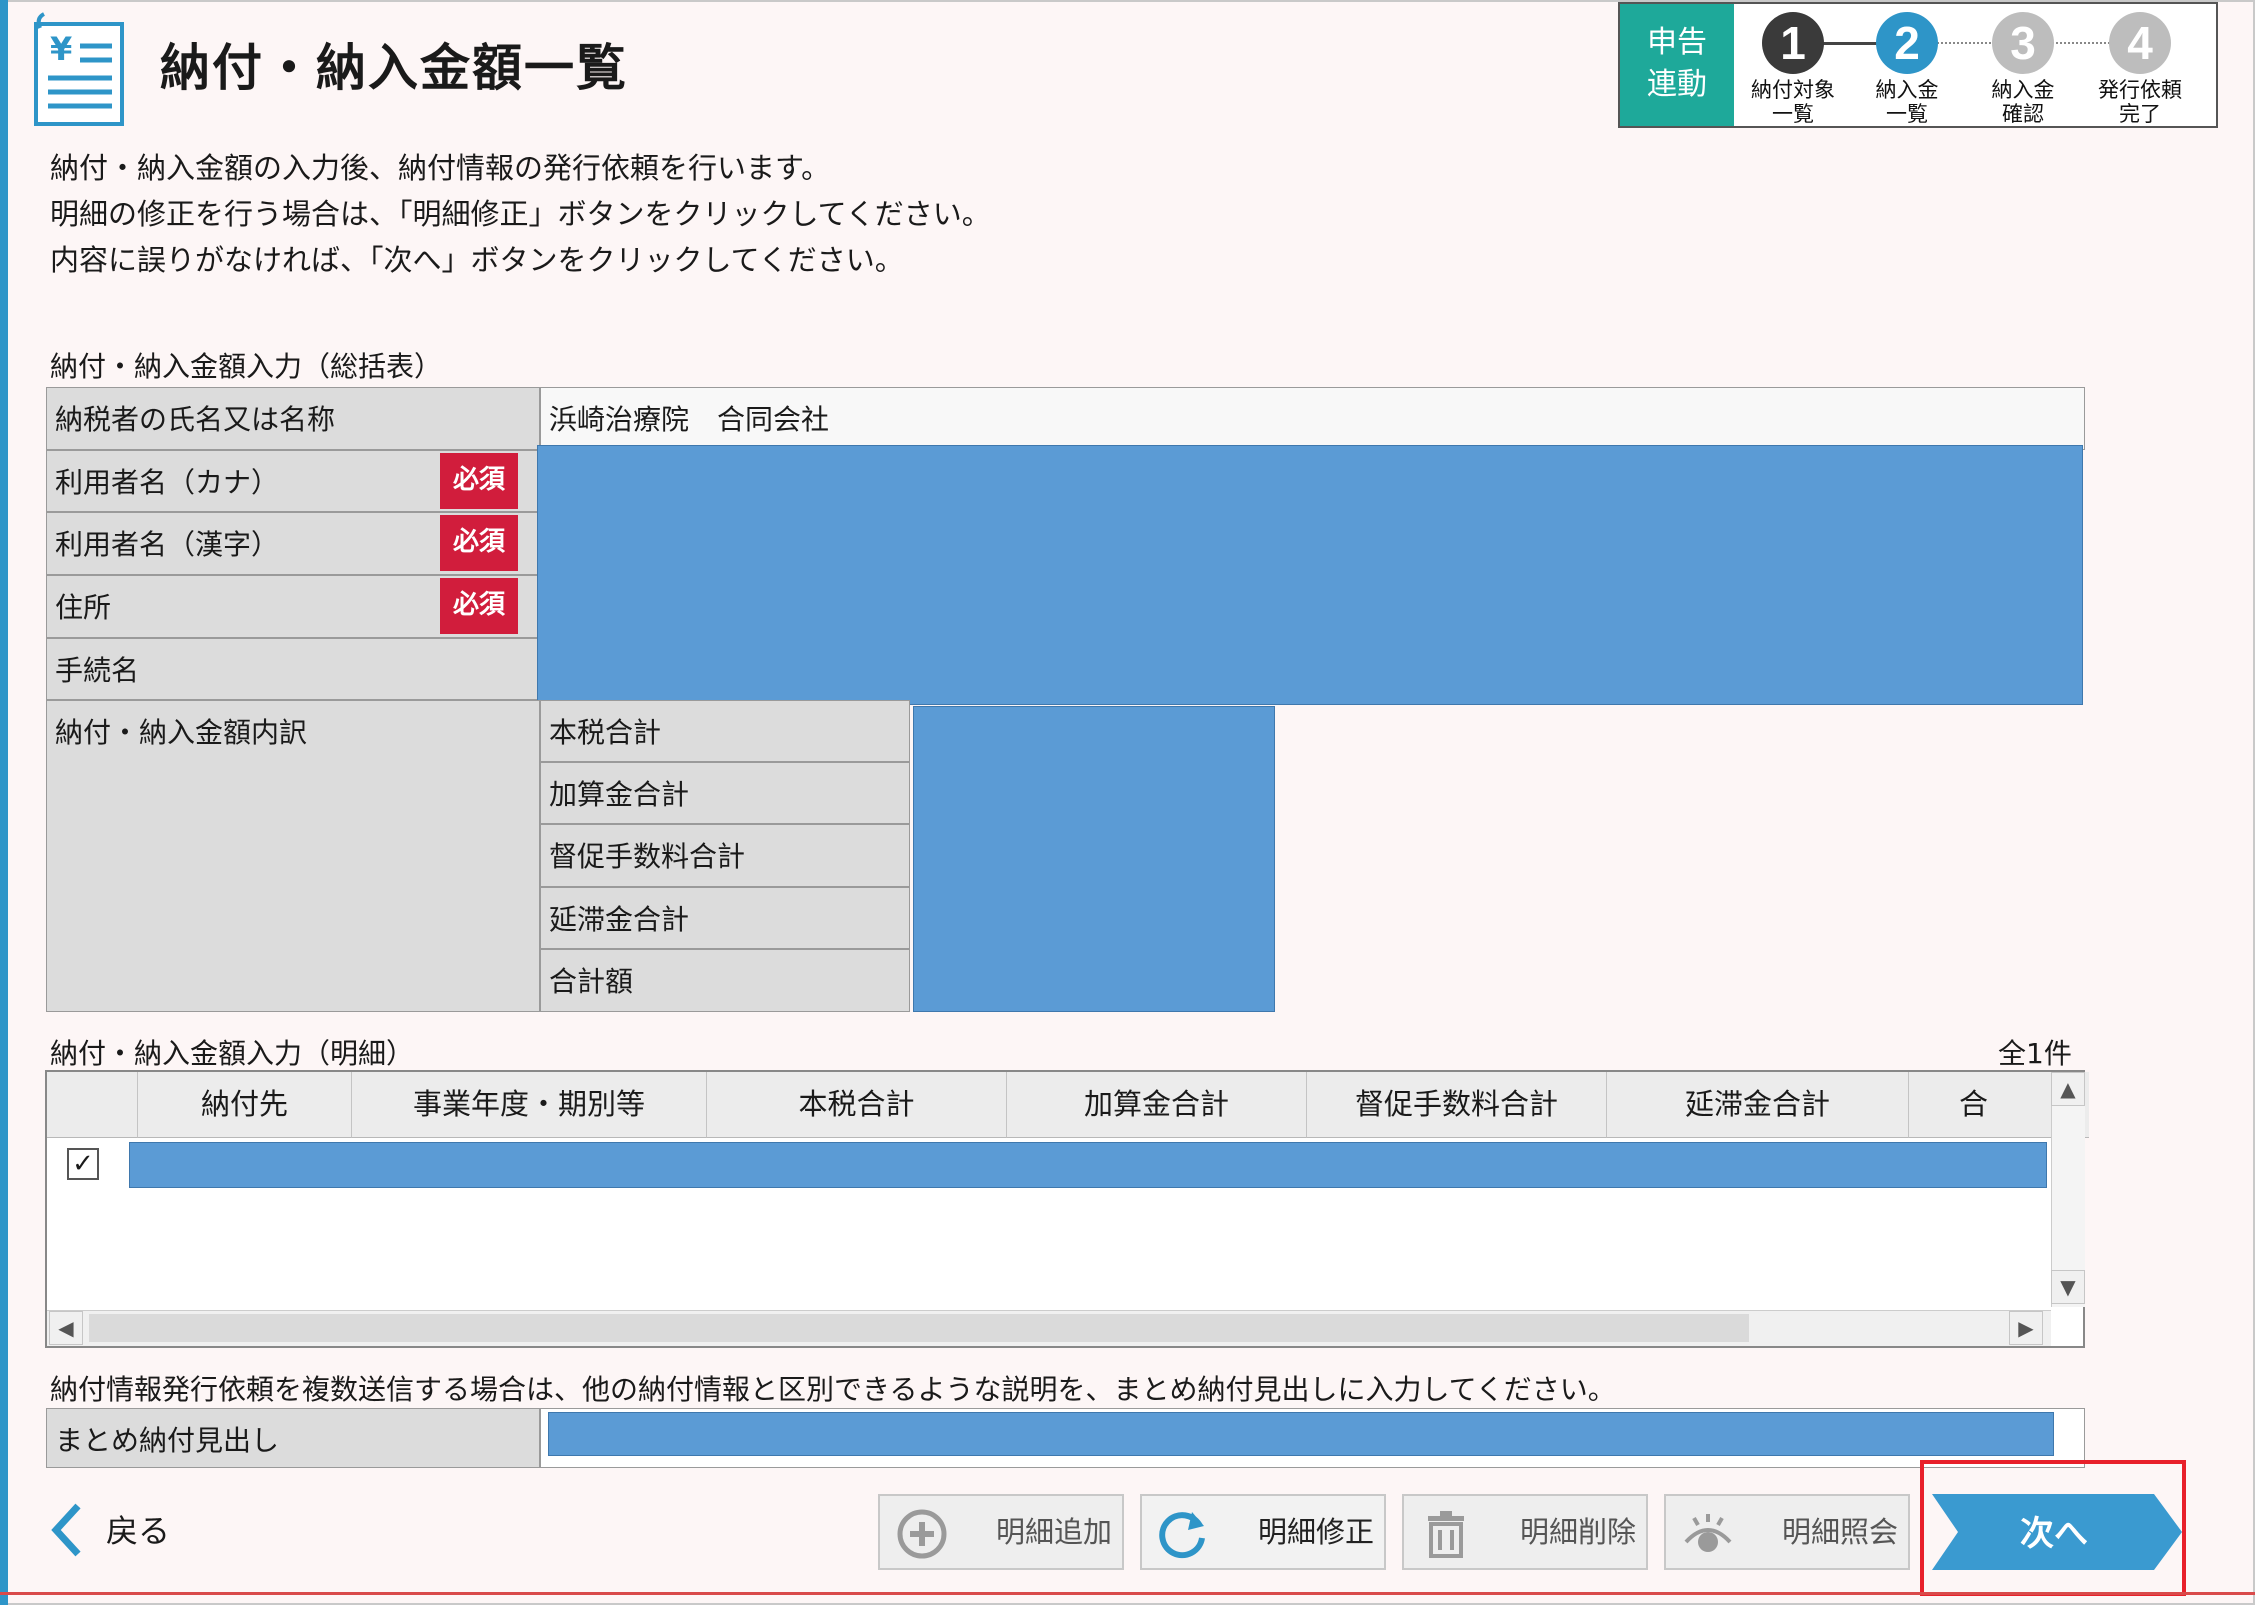 This screenshot has height=1605, width=2255. I want to click on taxpayer-value: 浜崎治療院 合同会社, so click(1312, 418).